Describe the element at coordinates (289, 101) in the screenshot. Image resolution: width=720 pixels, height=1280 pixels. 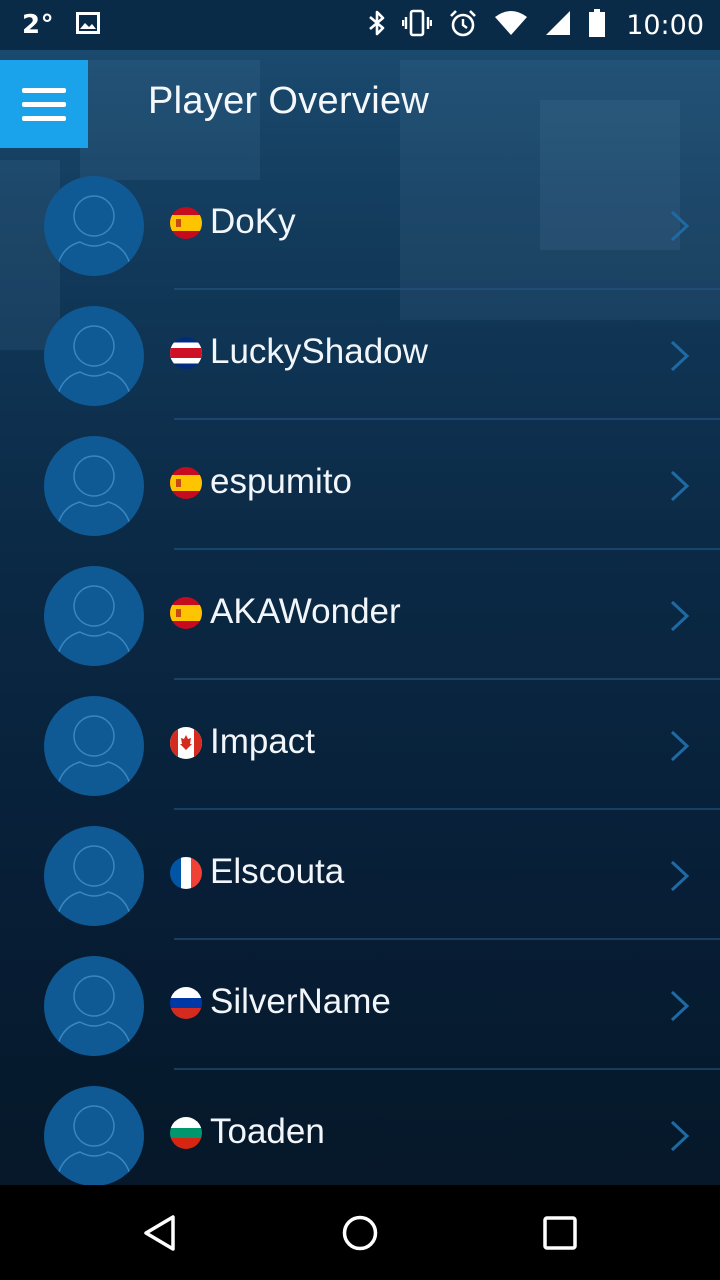
I see `page-title: Player Overview` at that location.